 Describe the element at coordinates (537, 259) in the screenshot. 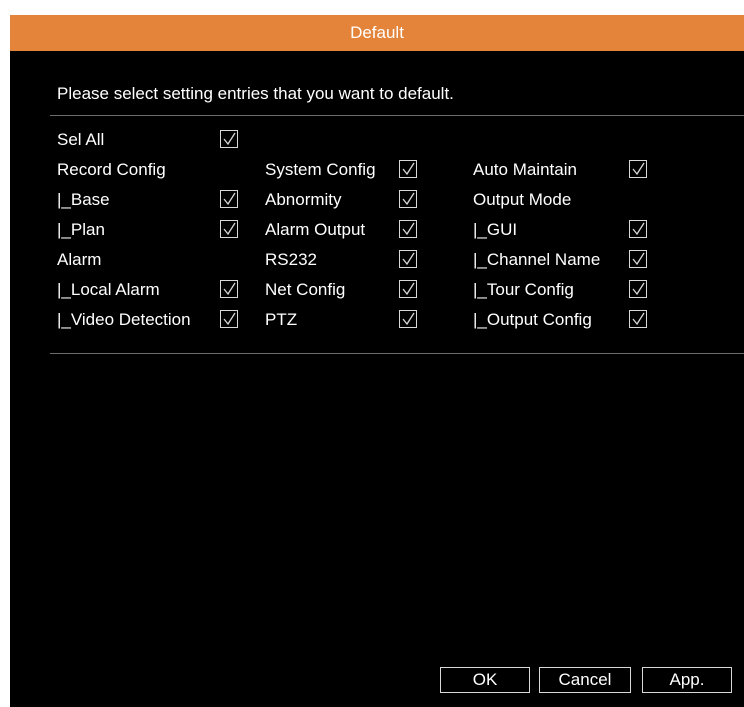

I see `col3-item-label: |_Channel Name` at that location.